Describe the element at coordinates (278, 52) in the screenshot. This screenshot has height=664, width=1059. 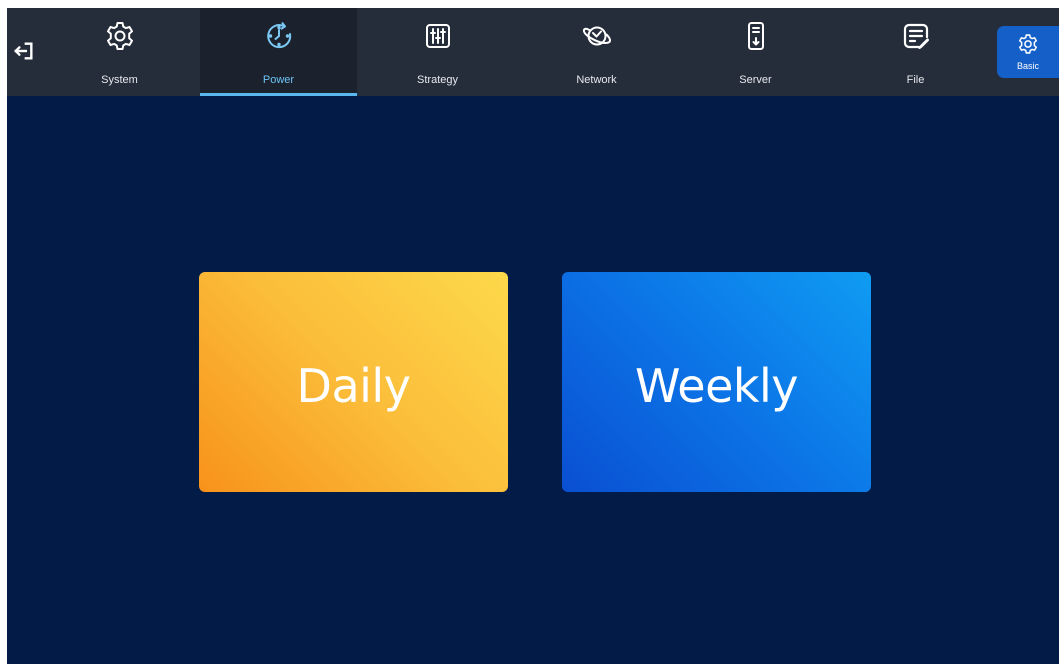
I see `tab-power: Power` at that location.